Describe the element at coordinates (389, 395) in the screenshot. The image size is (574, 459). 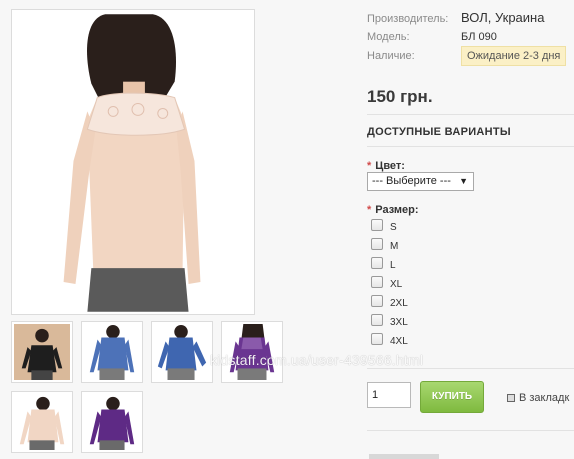
I see `quantity-input` at that location.